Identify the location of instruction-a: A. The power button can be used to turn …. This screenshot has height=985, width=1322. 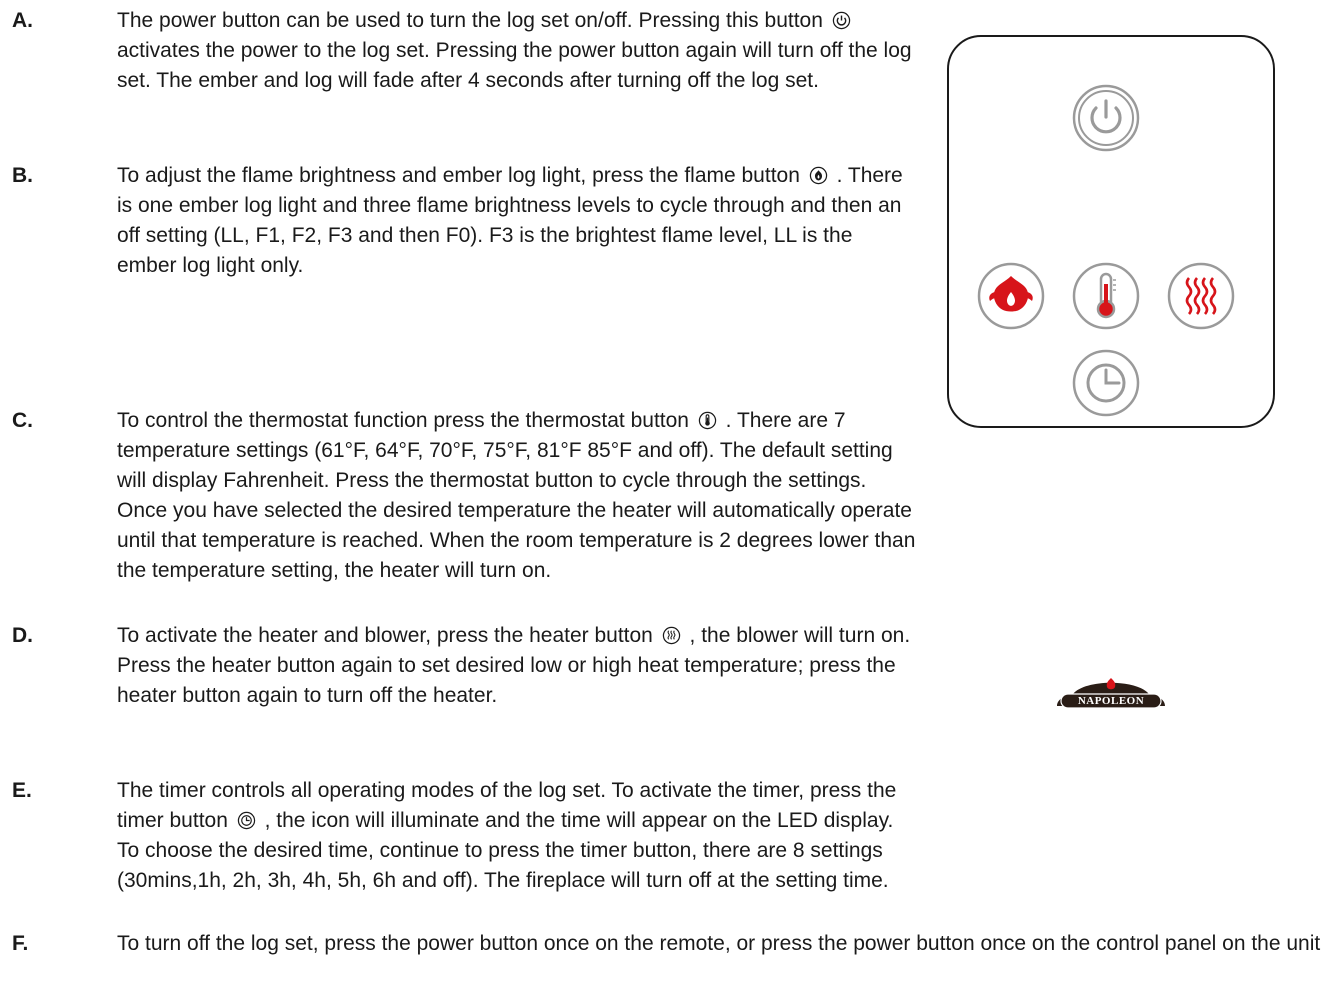
(464, 51).